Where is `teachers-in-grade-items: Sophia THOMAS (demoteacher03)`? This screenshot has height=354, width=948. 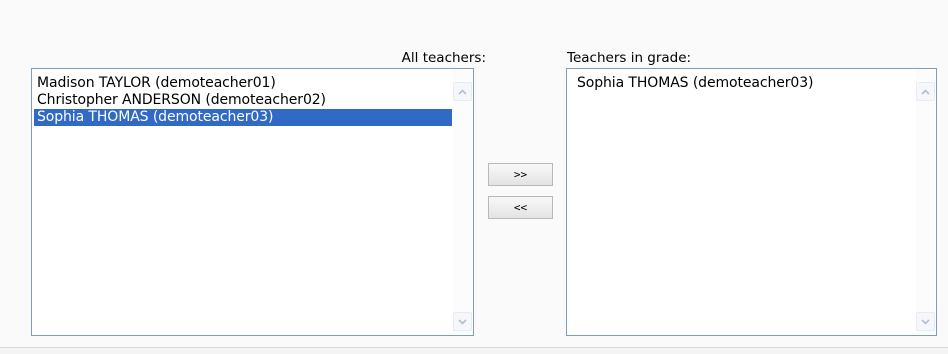
teachers-in-grade-items: Sophia THOMAS (demoteacher03) is located at coordinates (742, 83).